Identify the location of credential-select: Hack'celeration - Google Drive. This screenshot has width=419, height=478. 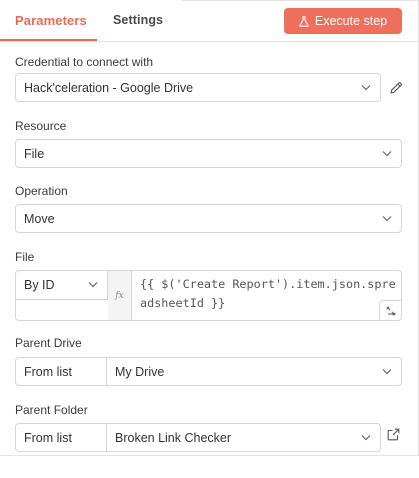
(198, 87).